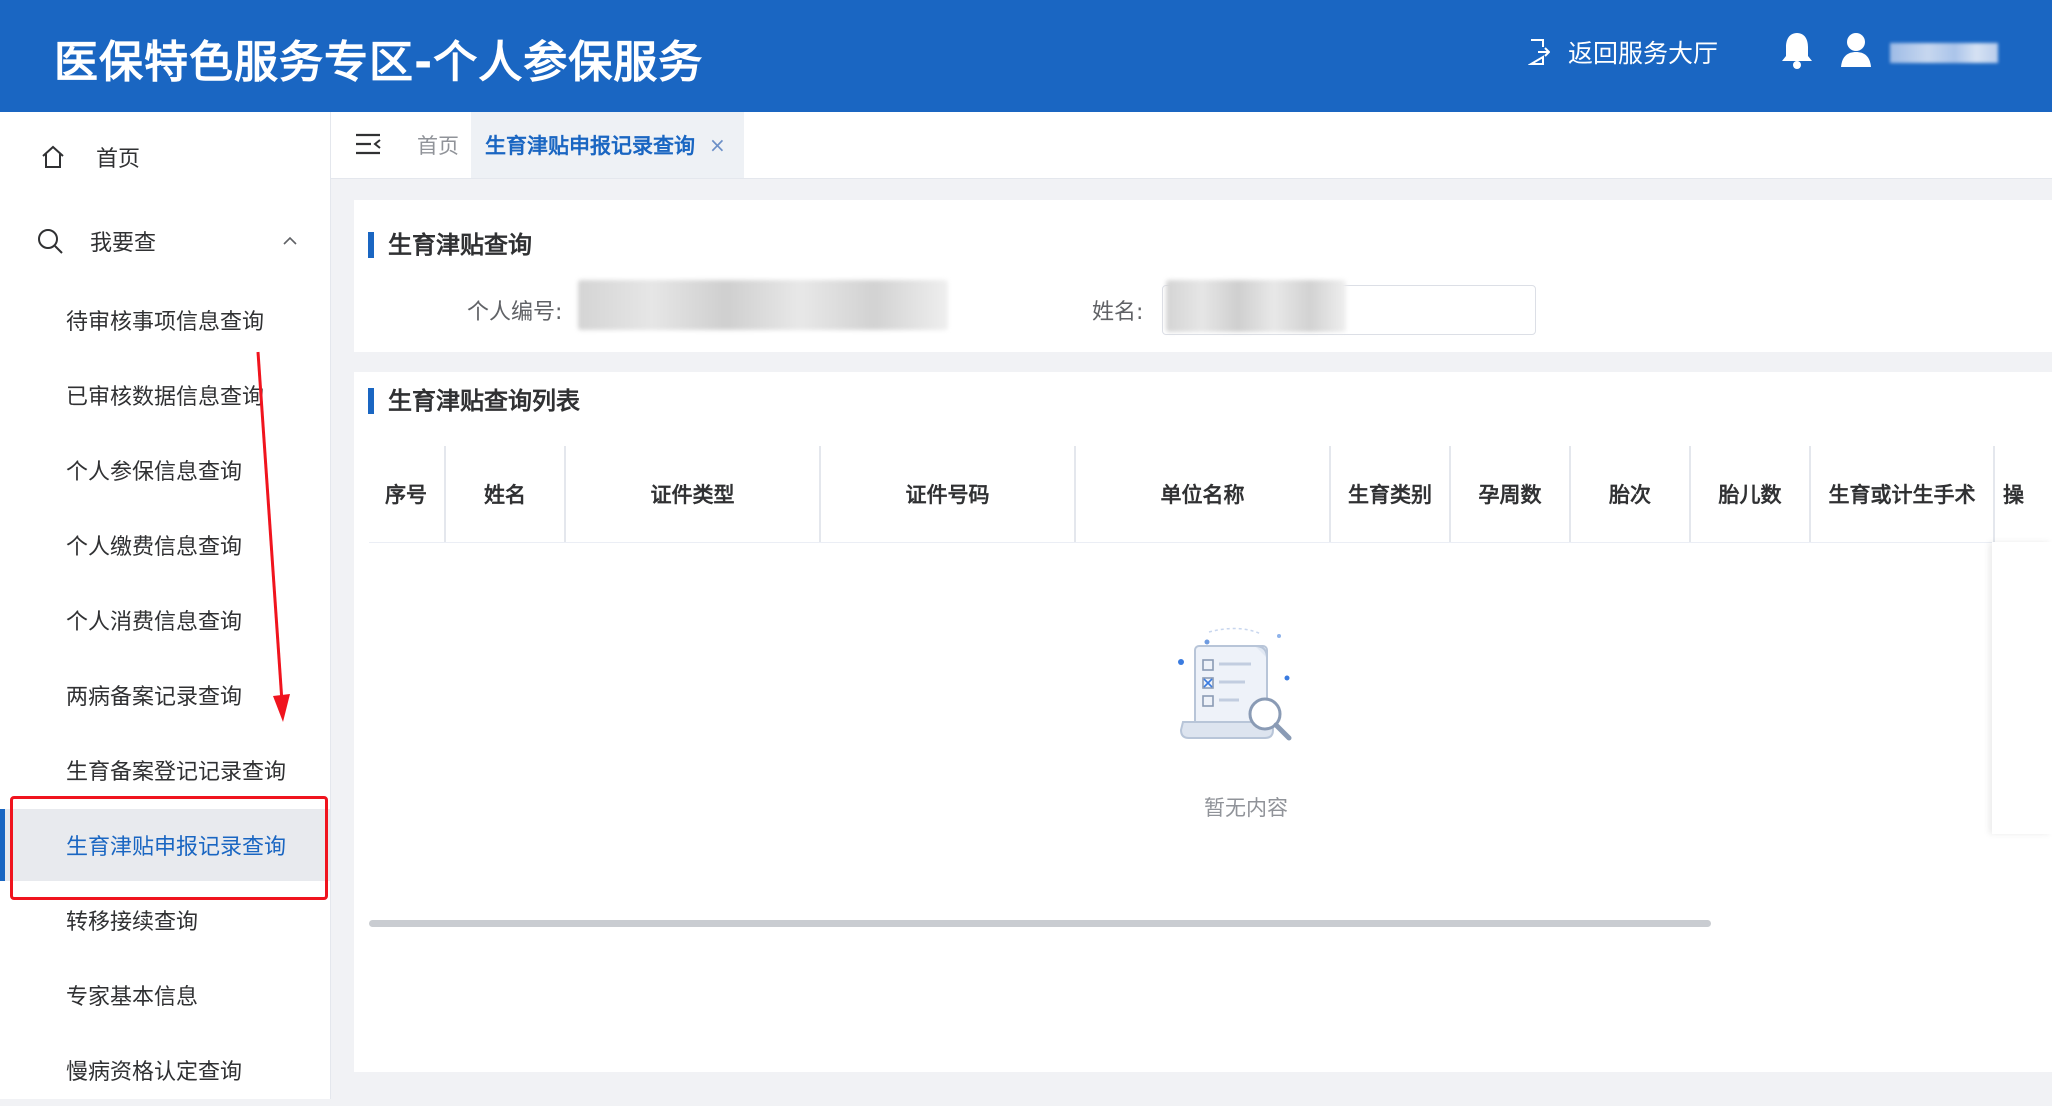 Image resolution: width=2052 pixels, height=1106 pixels. Describe the element at coordinates (165, 395) in the screenshot. I see `sidebar-item-reviewed-data: 已审核数据信息查询` at that location.